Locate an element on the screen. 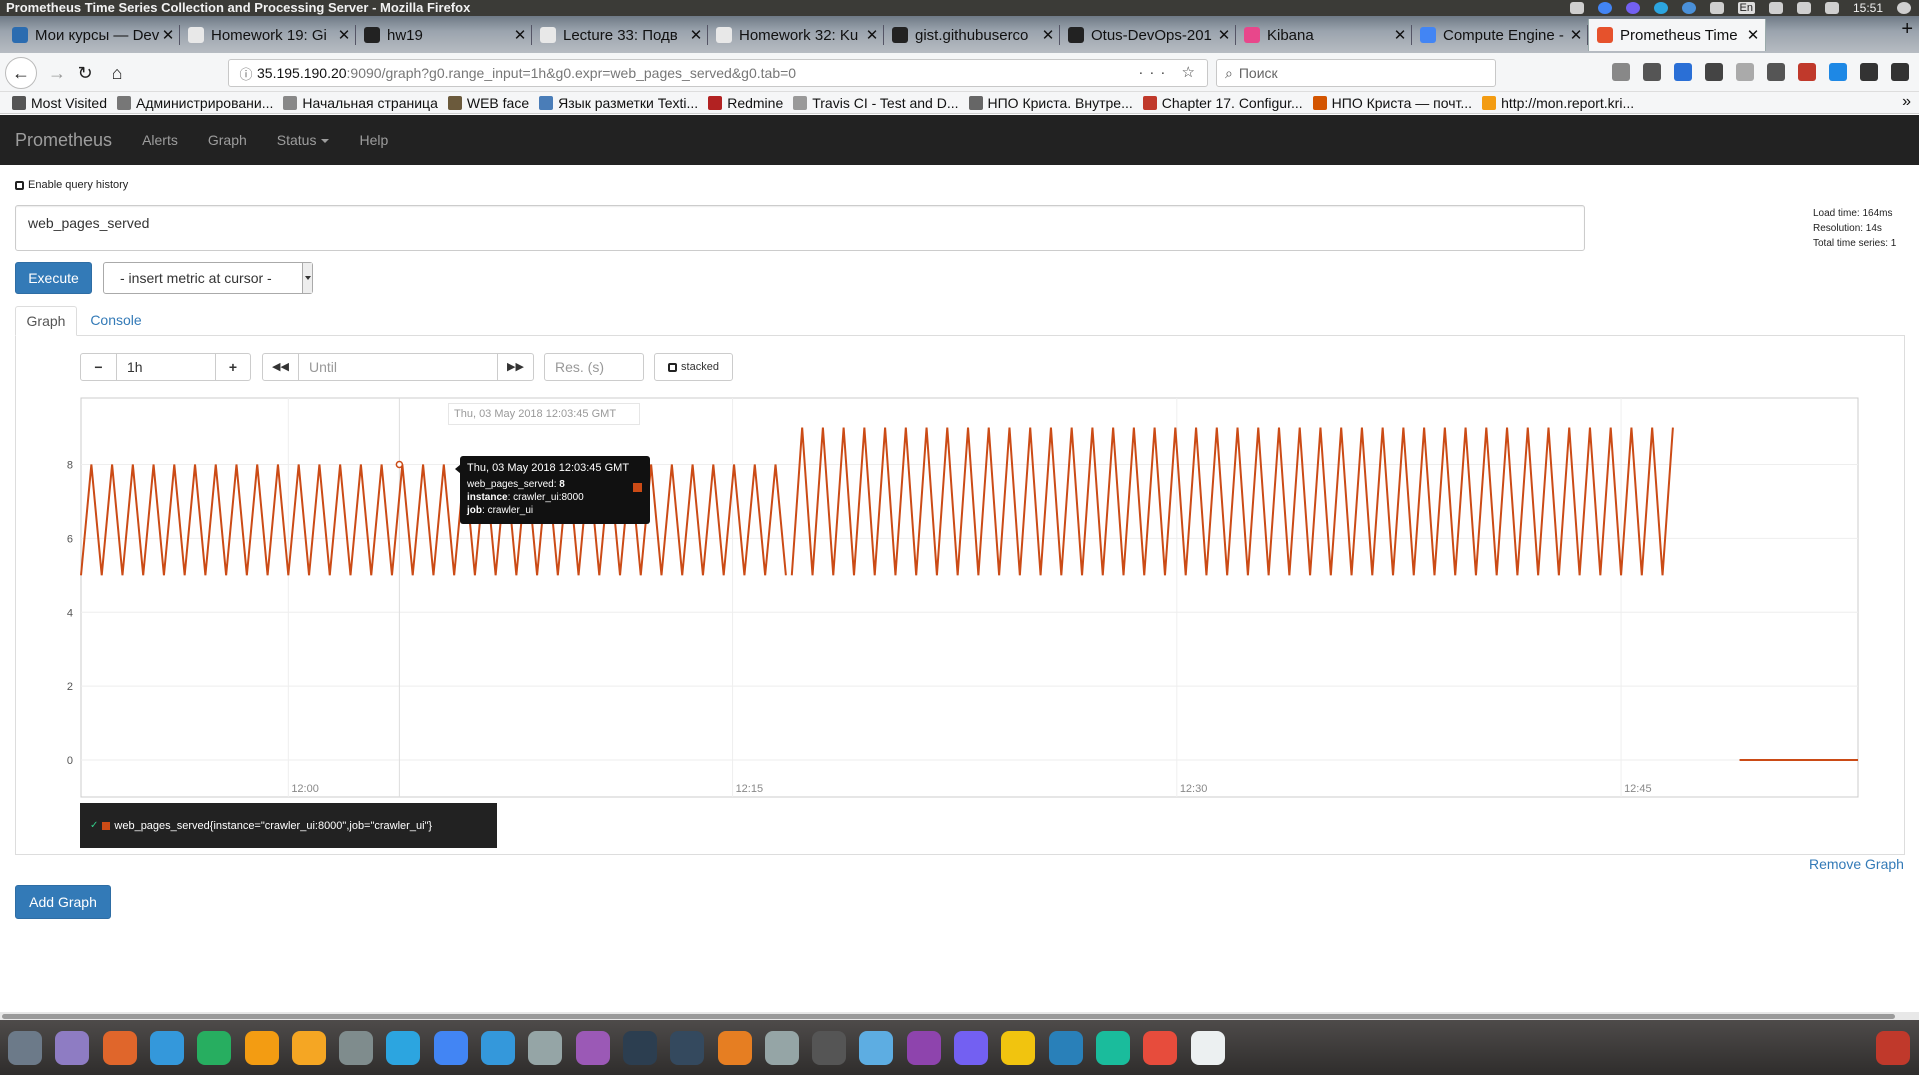  tooltip-metric: web_pages_served: 8 is located at coordinates (516, 484).